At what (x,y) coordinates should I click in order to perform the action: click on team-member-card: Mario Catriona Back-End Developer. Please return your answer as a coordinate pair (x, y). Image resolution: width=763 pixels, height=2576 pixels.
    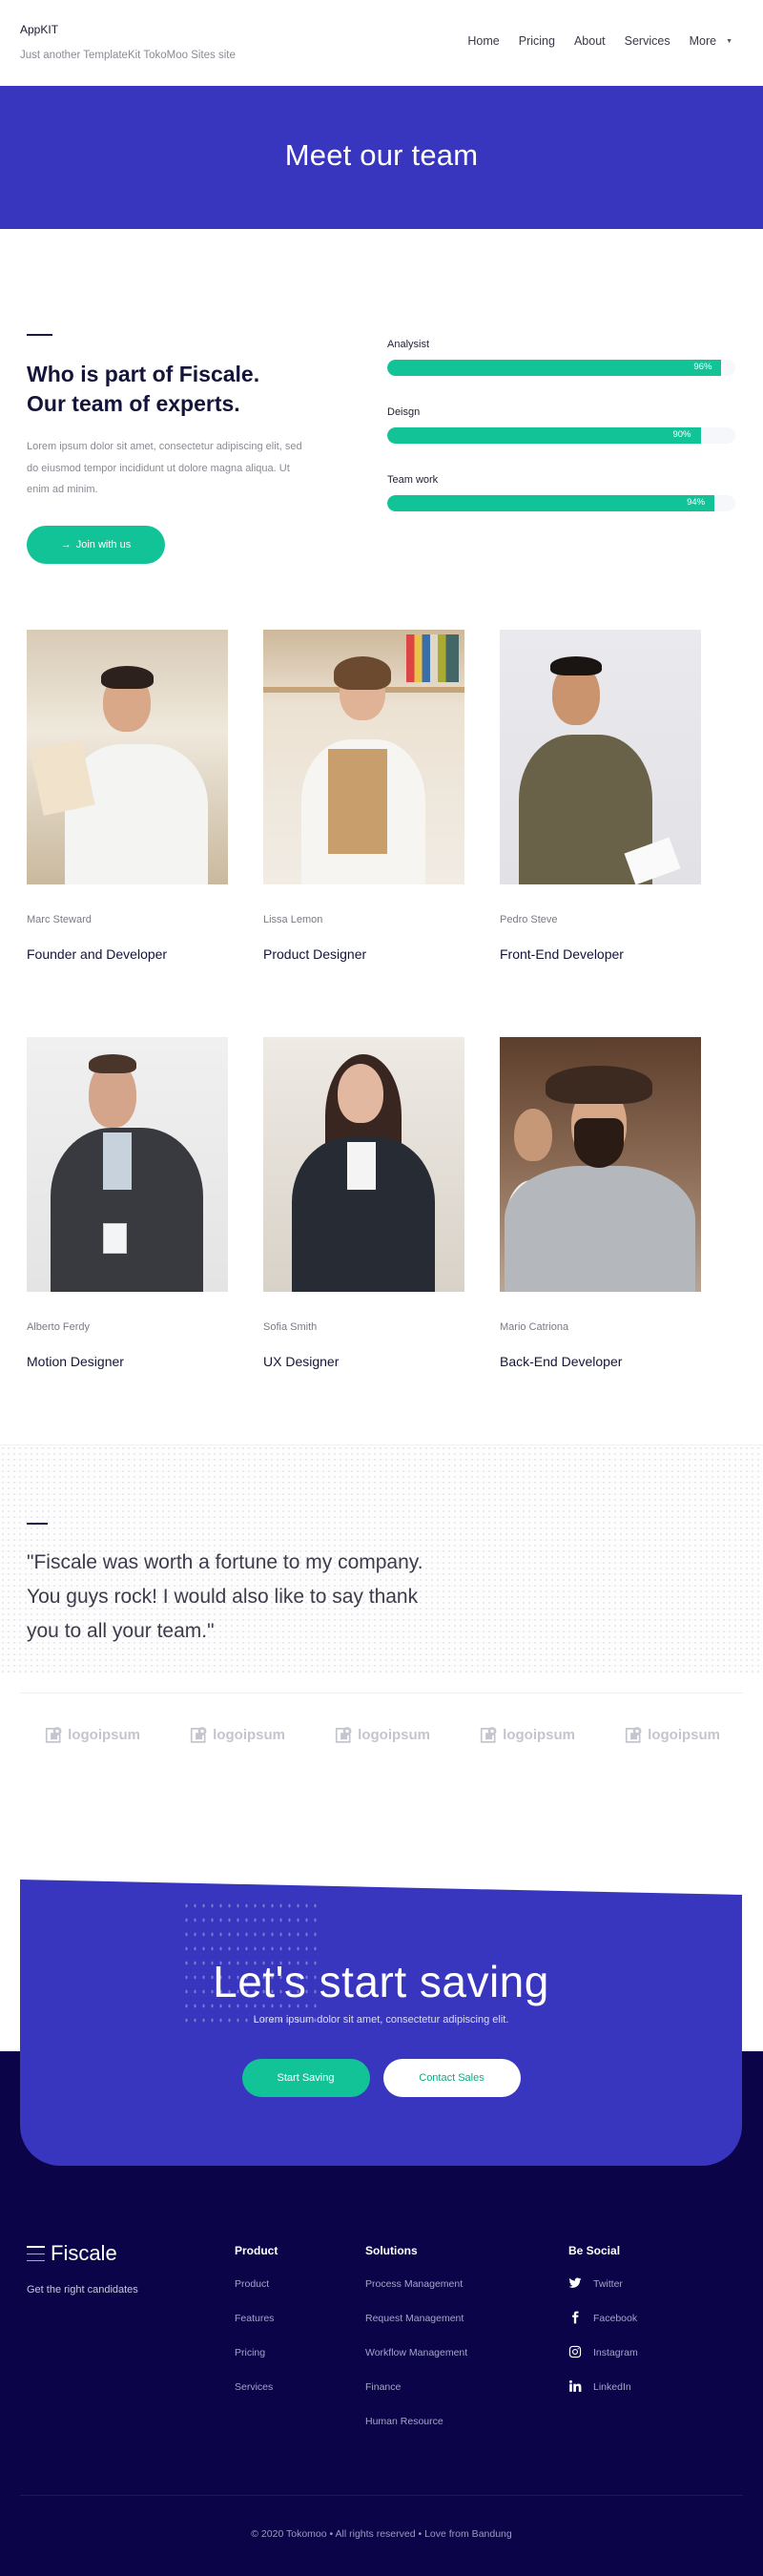
    Looking at the image, I should click on (600, 1240).